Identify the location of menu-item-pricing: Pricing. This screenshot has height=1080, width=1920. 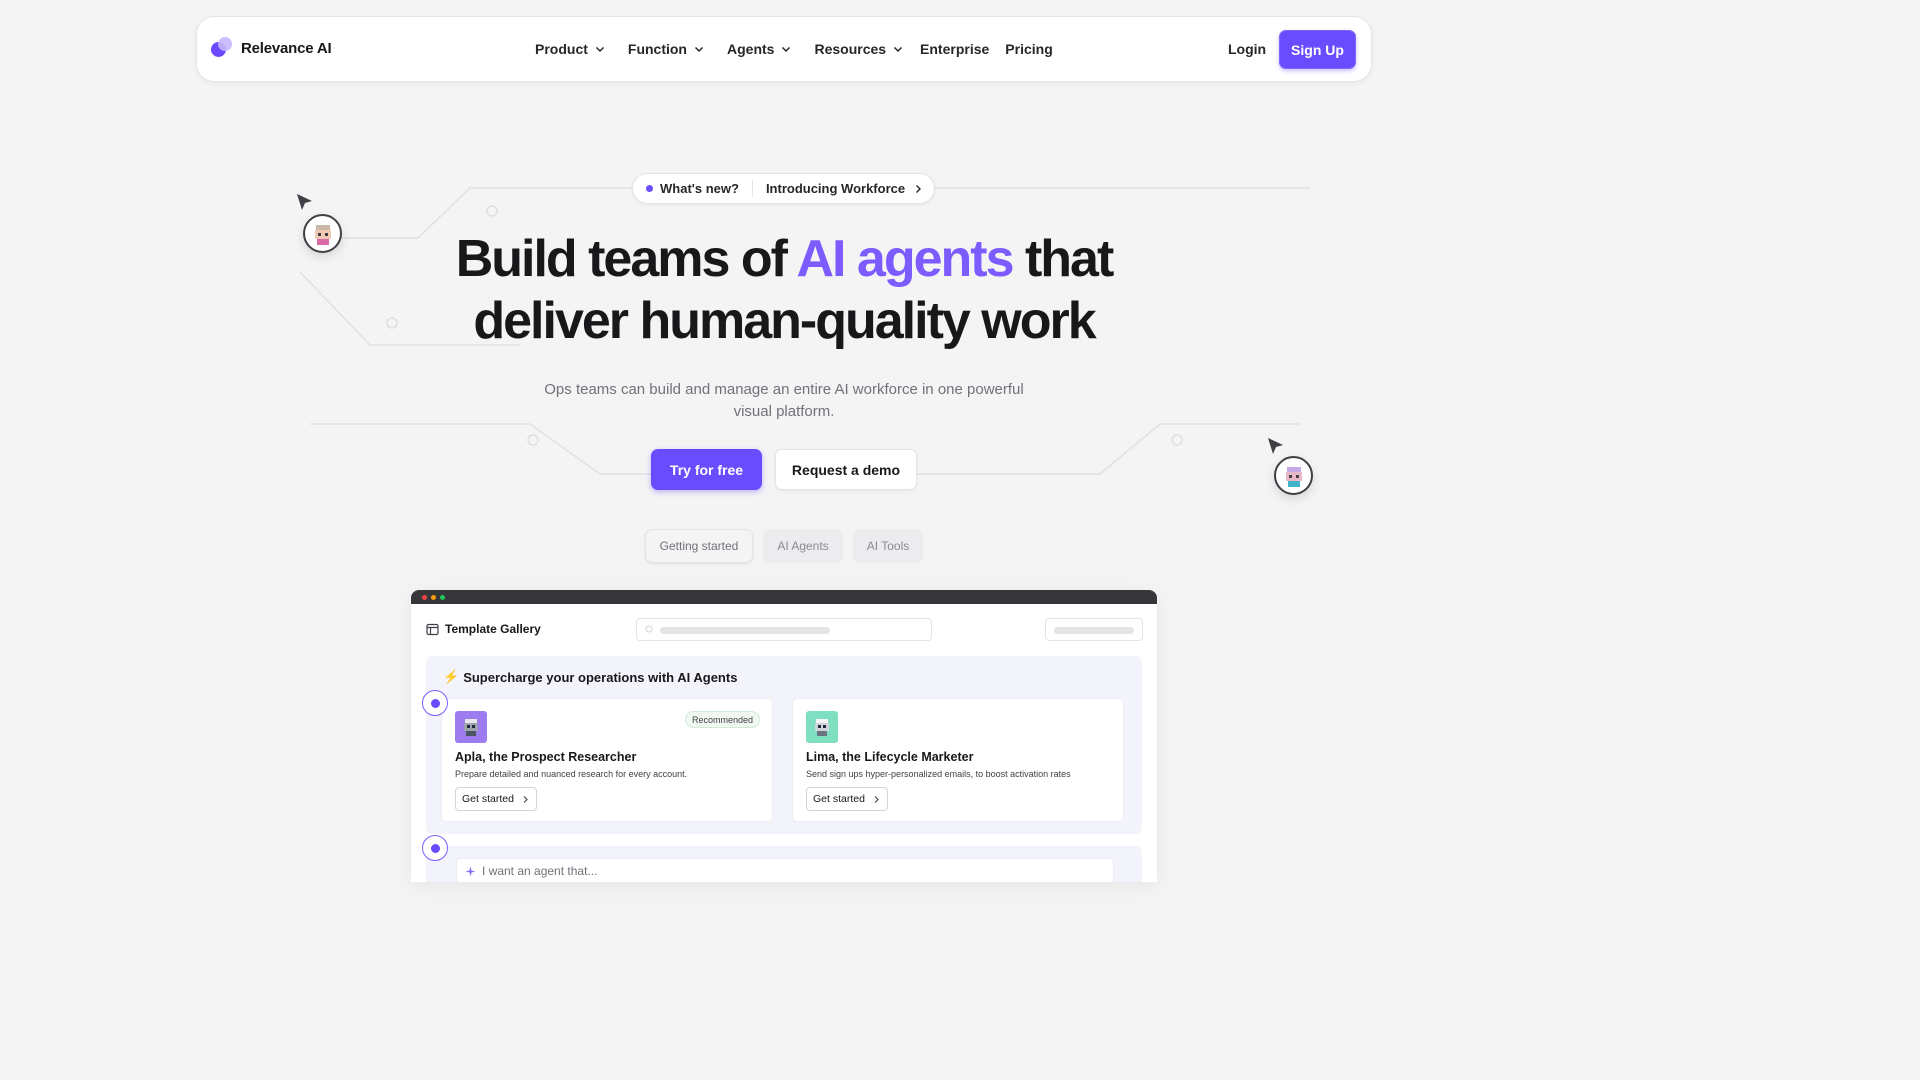
(1028, 49).